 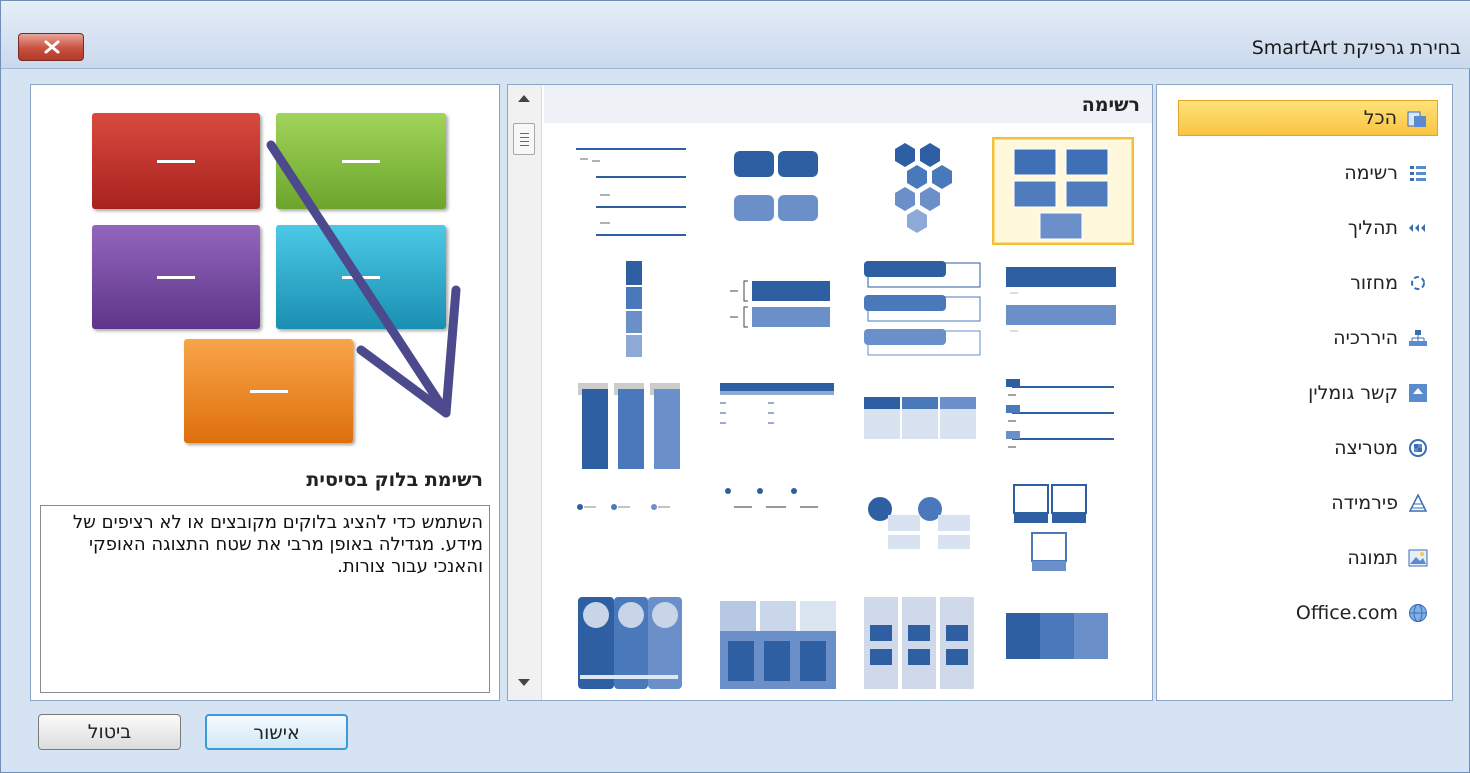 I want to click on arrow-annotation, so click(x=363, y=279).